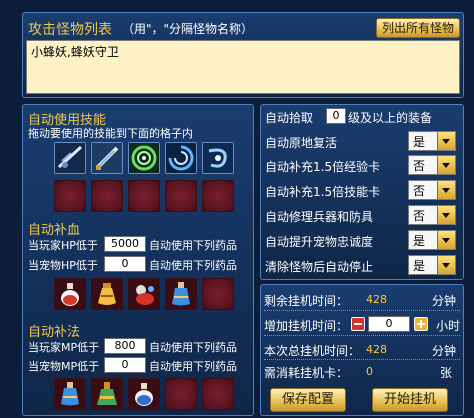 This screenshot has height=418, width=474. Describe the element at coordinates (63, 265) in the screenshot. I see `pet-hp-label: 当宠物HP低于` at that location.